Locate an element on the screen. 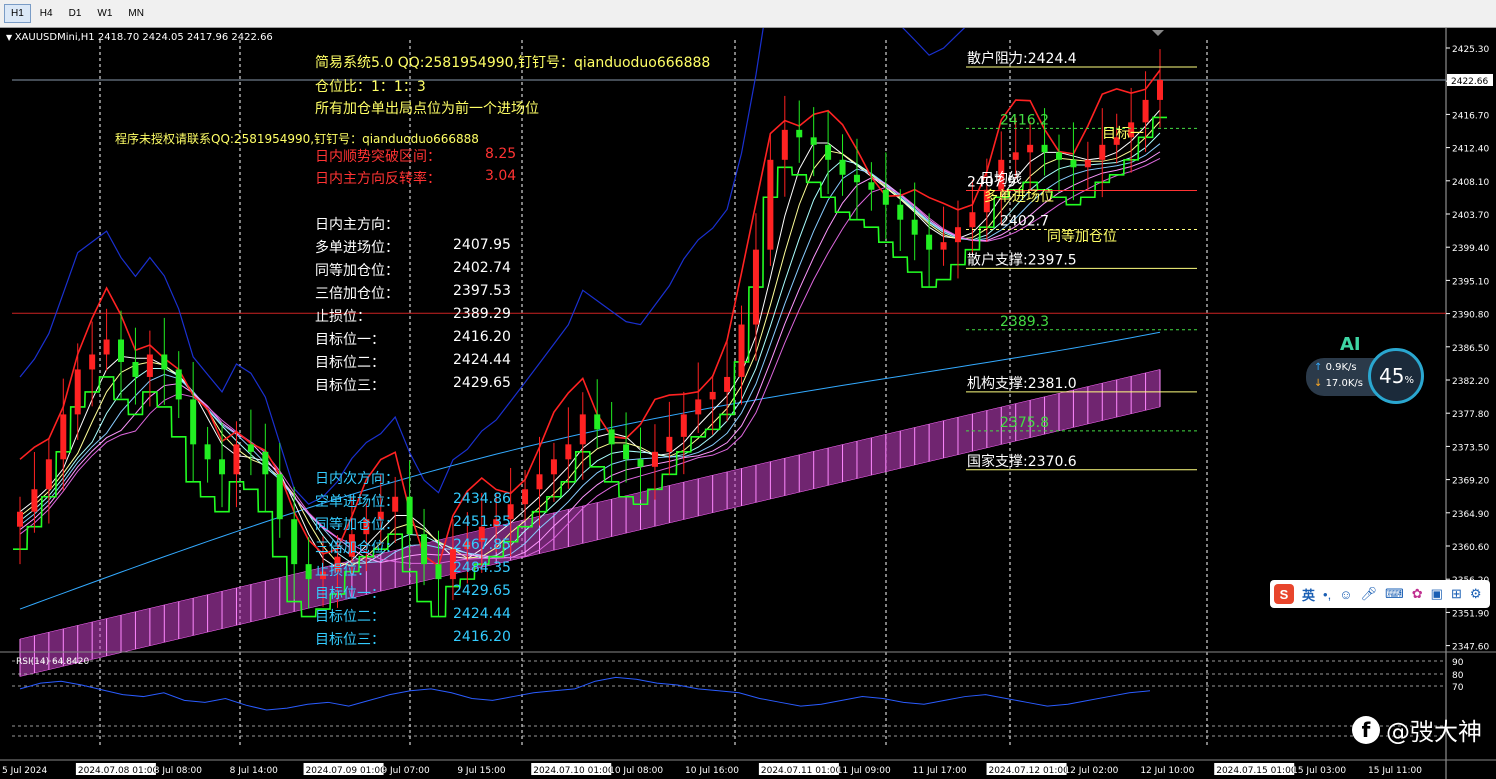 The width and height of the screenshot is (1496, 779). time-tick-label: 12 Jul 02:00 is located at coordinates (1091, 771).